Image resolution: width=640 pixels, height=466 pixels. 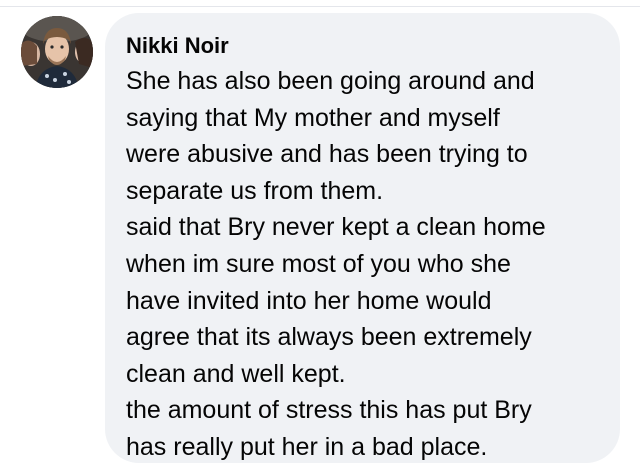 I want to click on comment-text-line: were abusive and has been trying to, so click(x=327, y=154).